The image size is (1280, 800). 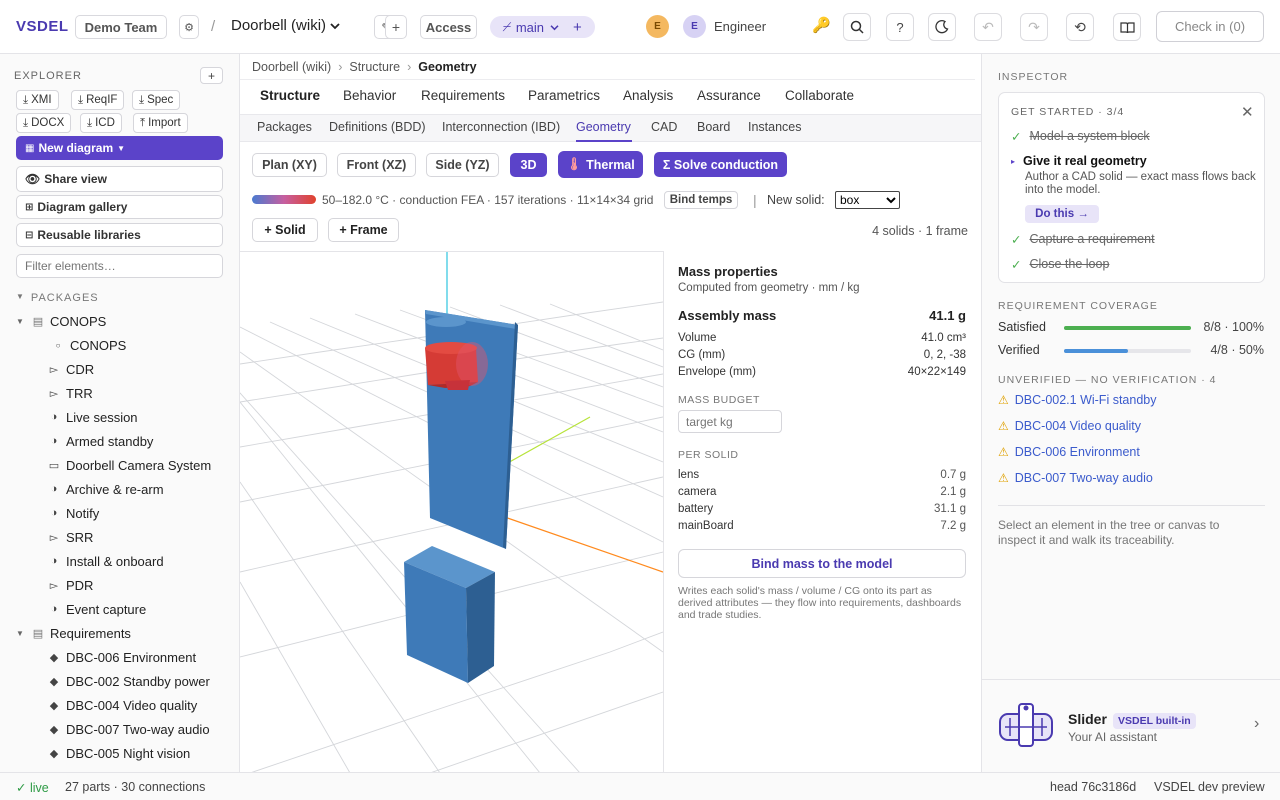 What do you see at coordinates (119, 148) in the screenshot?
I see `new-diagram-button: ▦ New diagram ▼` at bounding box center [119, 148].